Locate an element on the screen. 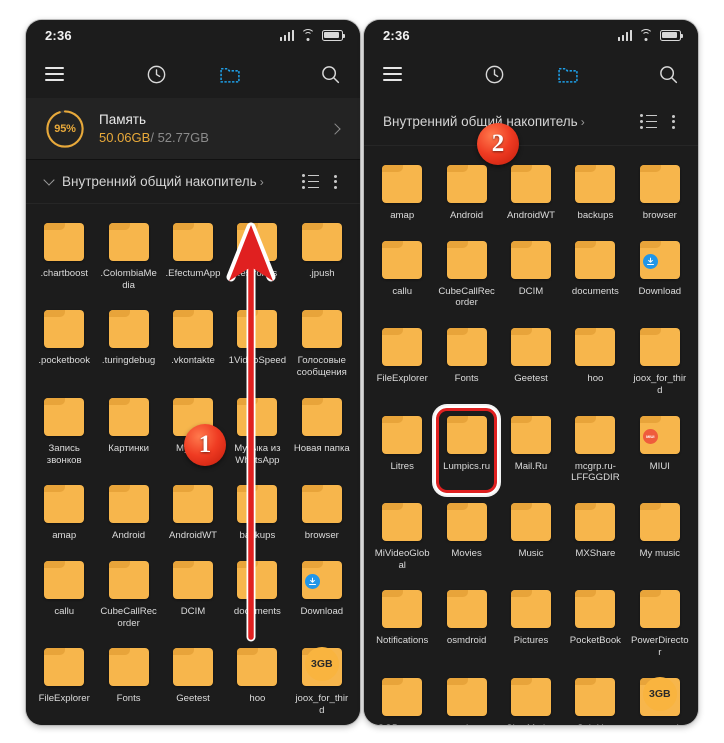 Image resolution: width=724 pixels, height=743 pixels. folder-item: PocketBook is located at coordinates (595, 624).